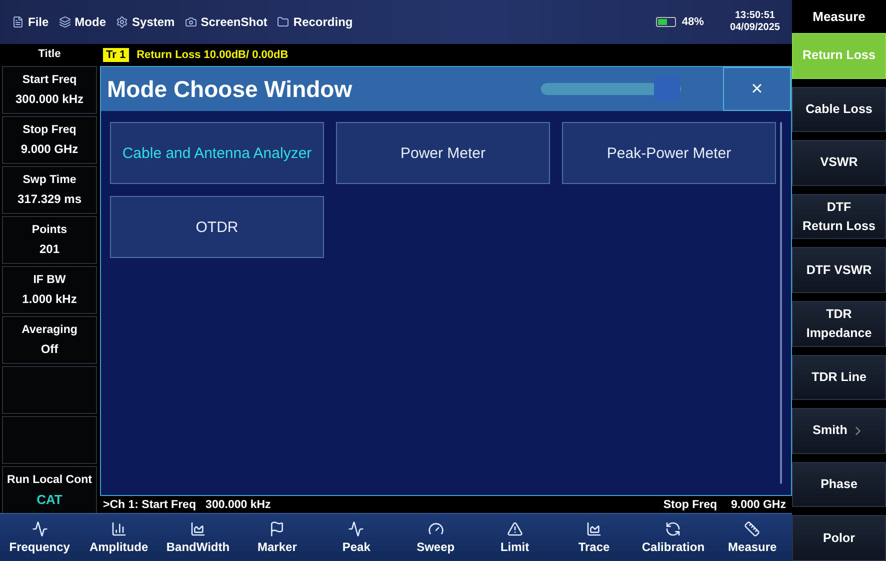 The width and height of the screenshot is (886, 561). I want to click on document-icon, so click(18, 22).